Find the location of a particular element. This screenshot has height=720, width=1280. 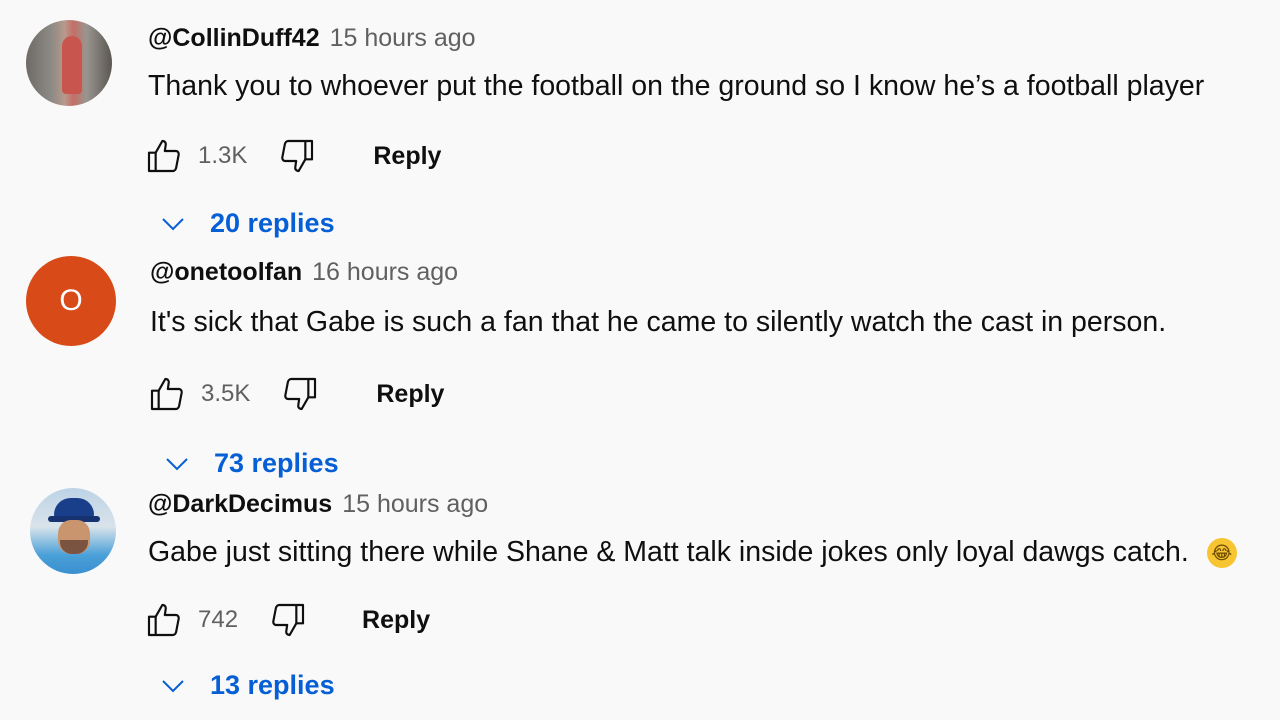

comment-actions: 1.3K Reply is located at coordinates (291, 156).